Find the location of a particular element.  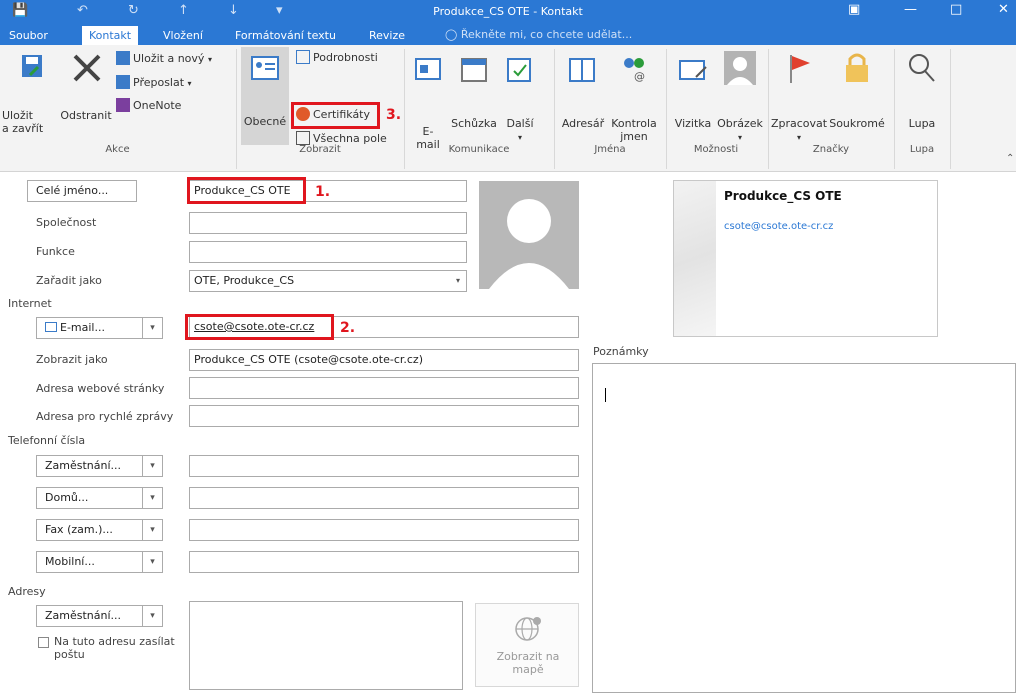

annotation-number-1: 1. is located at coordinates (323, 192).